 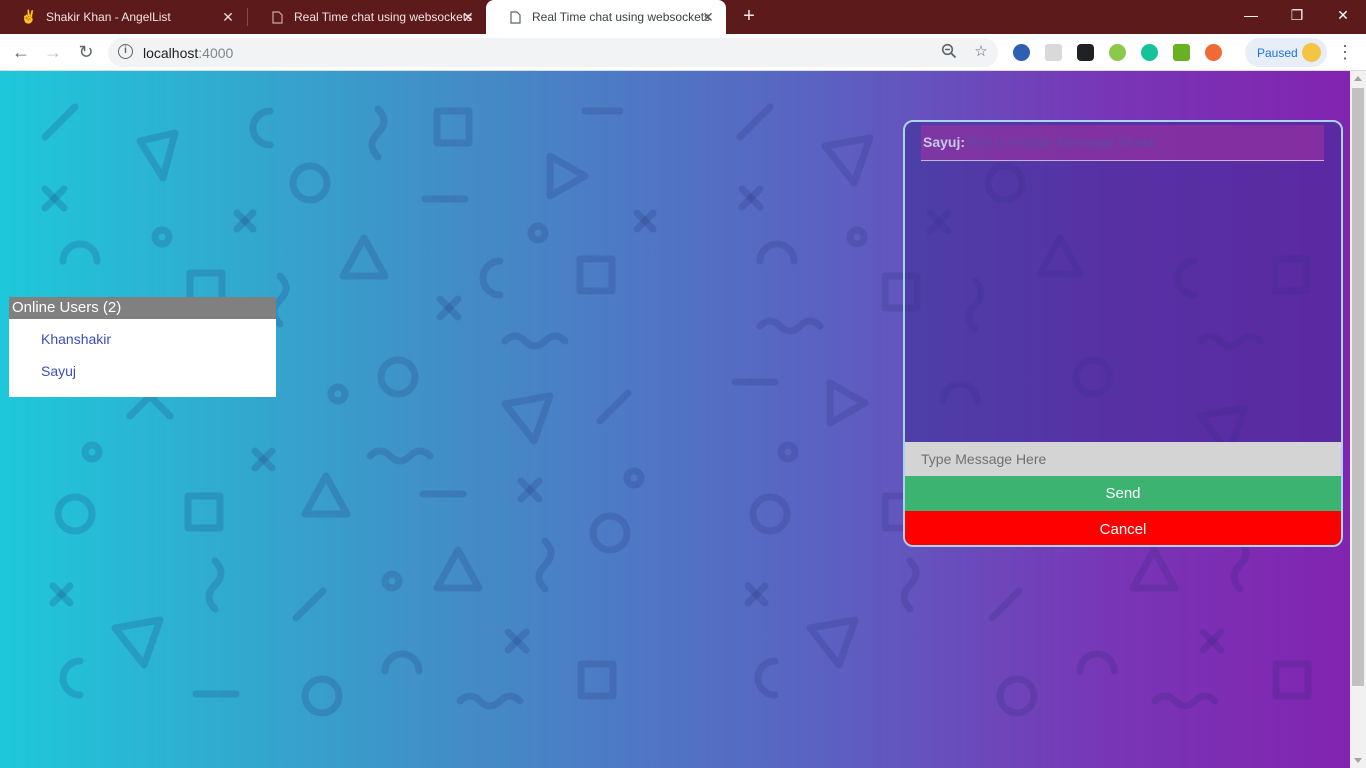 I want to click on chat-messages: Sayuj:This Is Private Message Shakir, so click(x=1123, y=282).